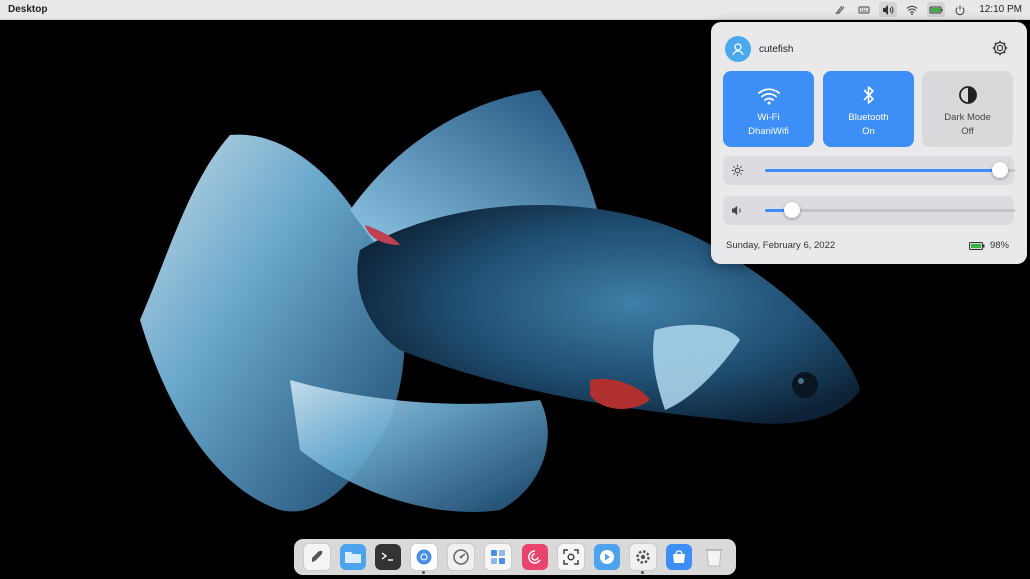 Image resolution: width=1030 pixels, height=579 pixels. What do you see at coordinates (864, 9) in the screenshot?
I see `keyboard-icon` at bounding box center [864, 9].